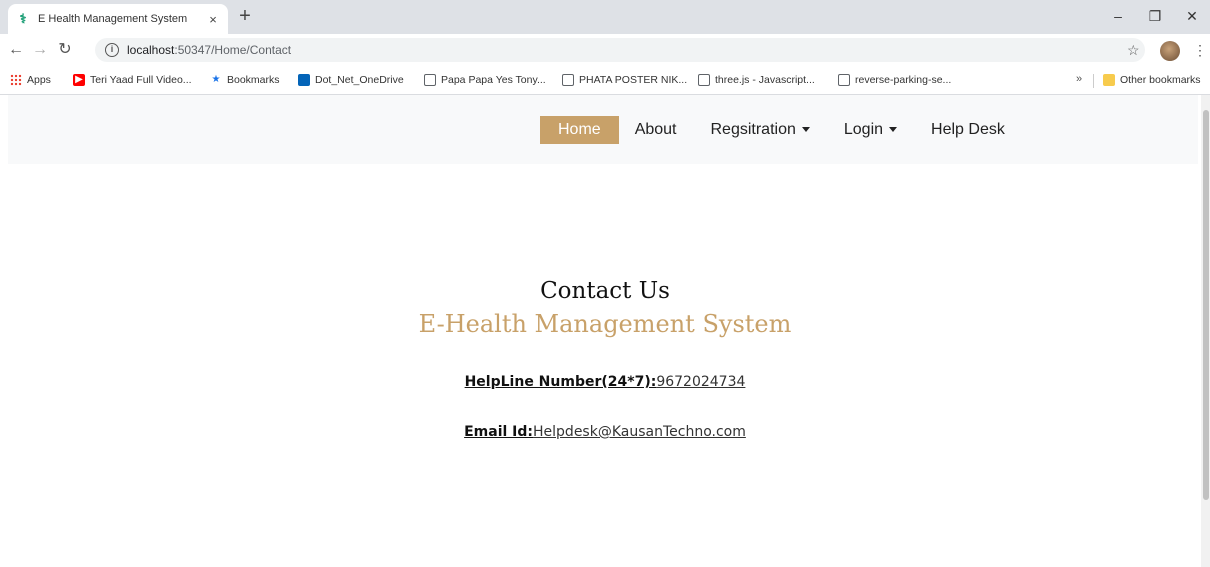 Image resolution: width=1210 pixels, height=567 pixels. Describe the element at coordinates (233, 50) in the screenshot. I see `url-path: :50347/Home/Contact` at that location.